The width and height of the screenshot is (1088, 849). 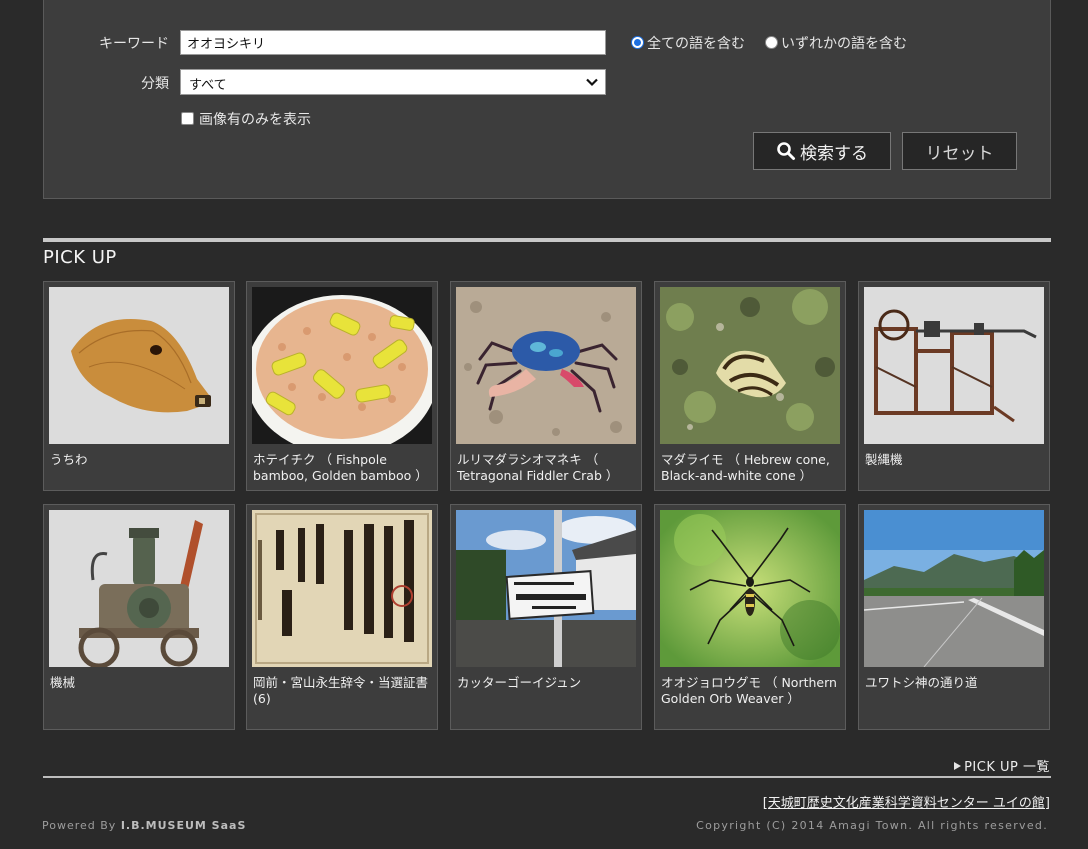 What do you see at coordinates (786, 151) in the screenshot?
I see `search-icon` at bounding box center [786, 151].